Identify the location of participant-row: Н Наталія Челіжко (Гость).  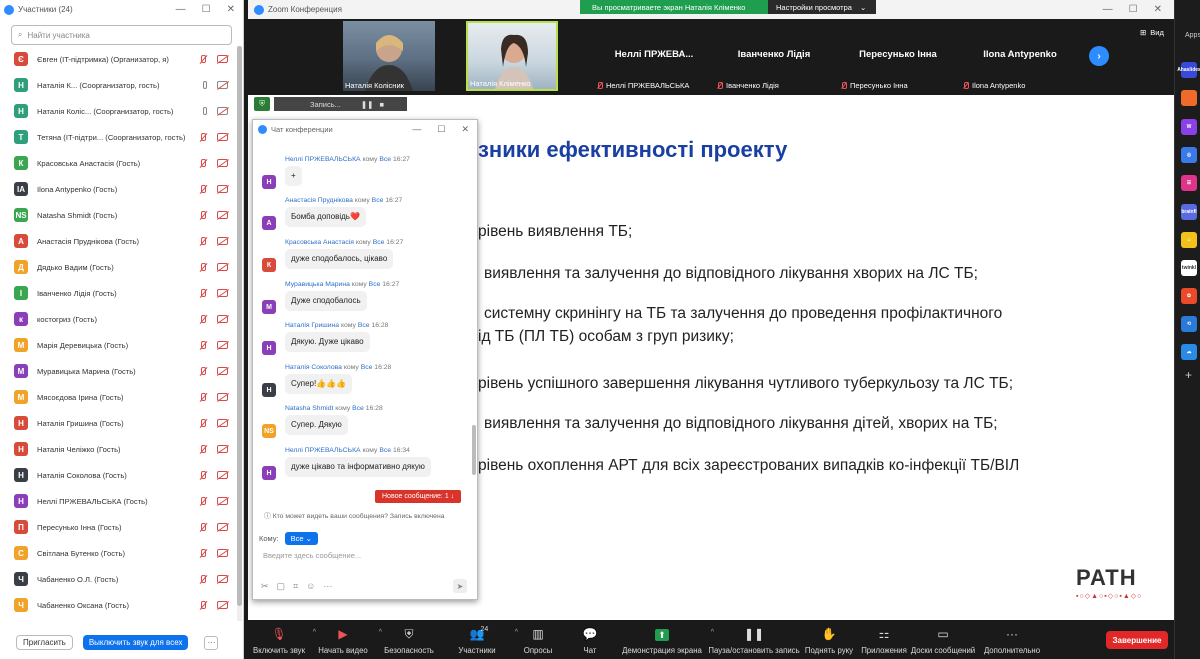
(118, 449).